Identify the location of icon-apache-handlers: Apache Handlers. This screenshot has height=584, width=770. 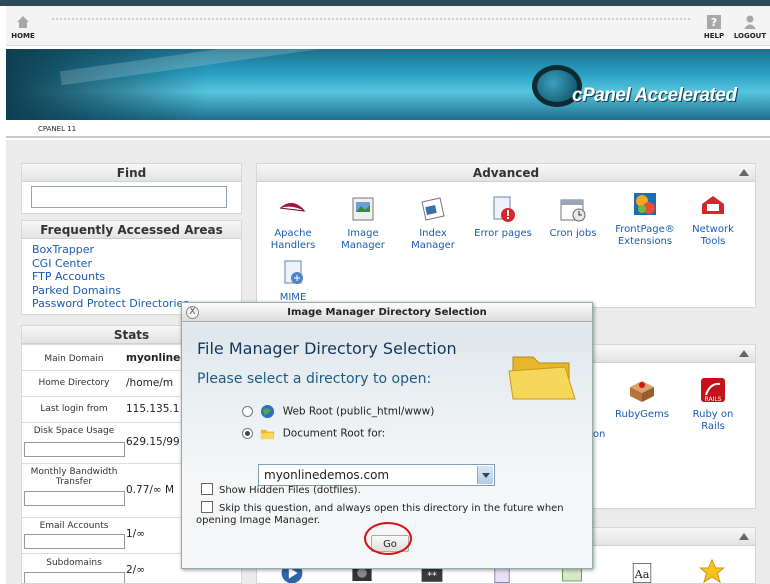
(293, 223).